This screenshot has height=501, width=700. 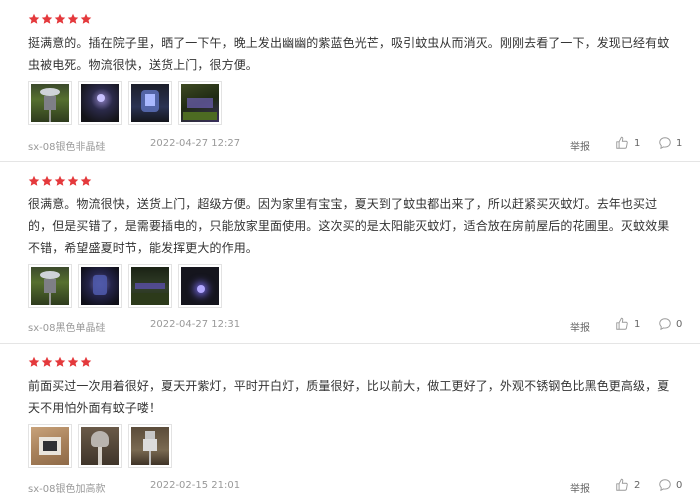 I want to click on comment-bubble-icon, so click(x=665, y=485).